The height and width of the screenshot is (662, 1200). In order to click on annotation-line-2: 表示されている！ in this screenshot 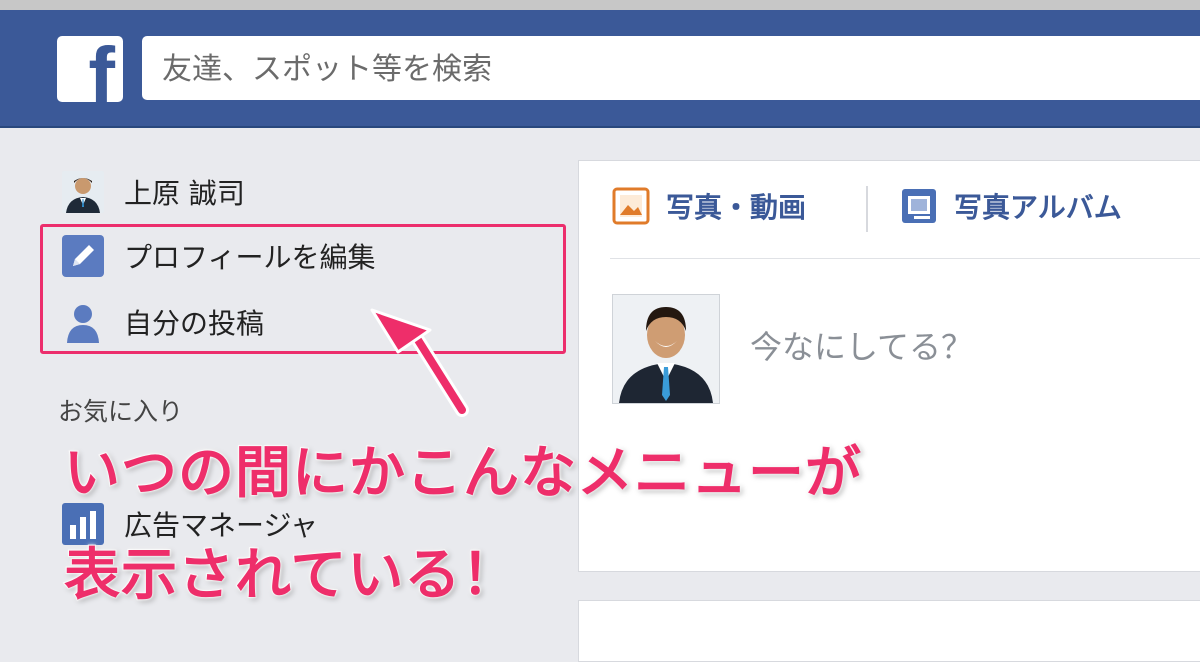, I will do `click(291, 575)`.